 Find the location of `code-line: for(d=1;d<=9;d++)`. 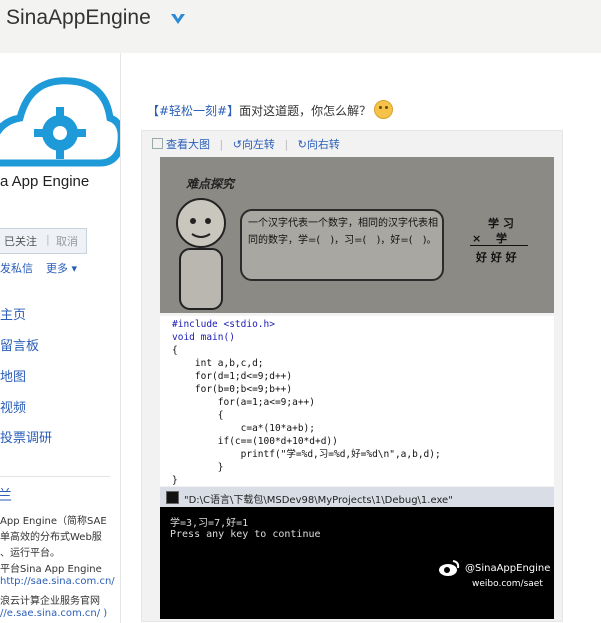

code-line: for(d=1;d<=9;d++) is located at coordinates (232, 376).